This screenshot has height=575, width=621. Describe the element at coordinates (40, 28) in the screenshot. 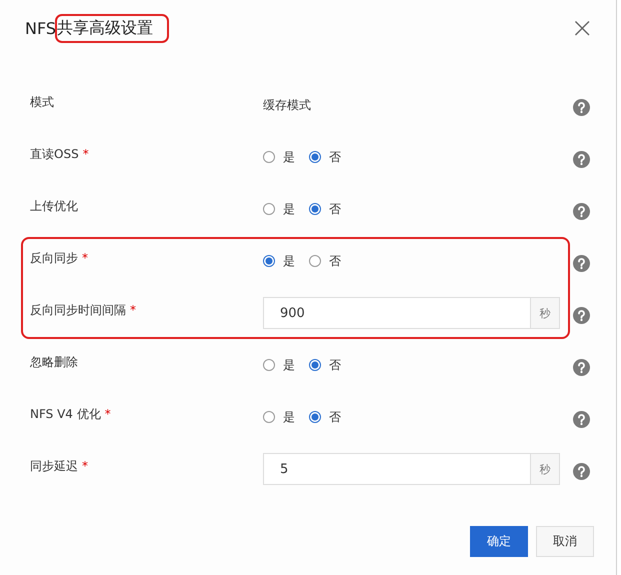

I see `dialog-title: NFS` at that location.